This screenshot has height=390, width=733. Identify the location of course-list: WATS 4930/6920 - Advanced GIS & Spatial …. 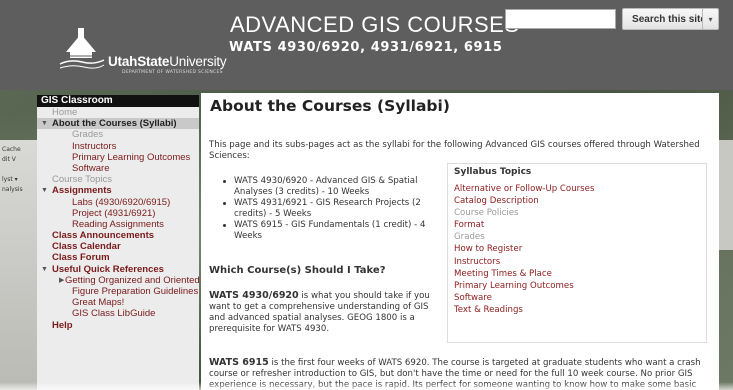
(330, 209).